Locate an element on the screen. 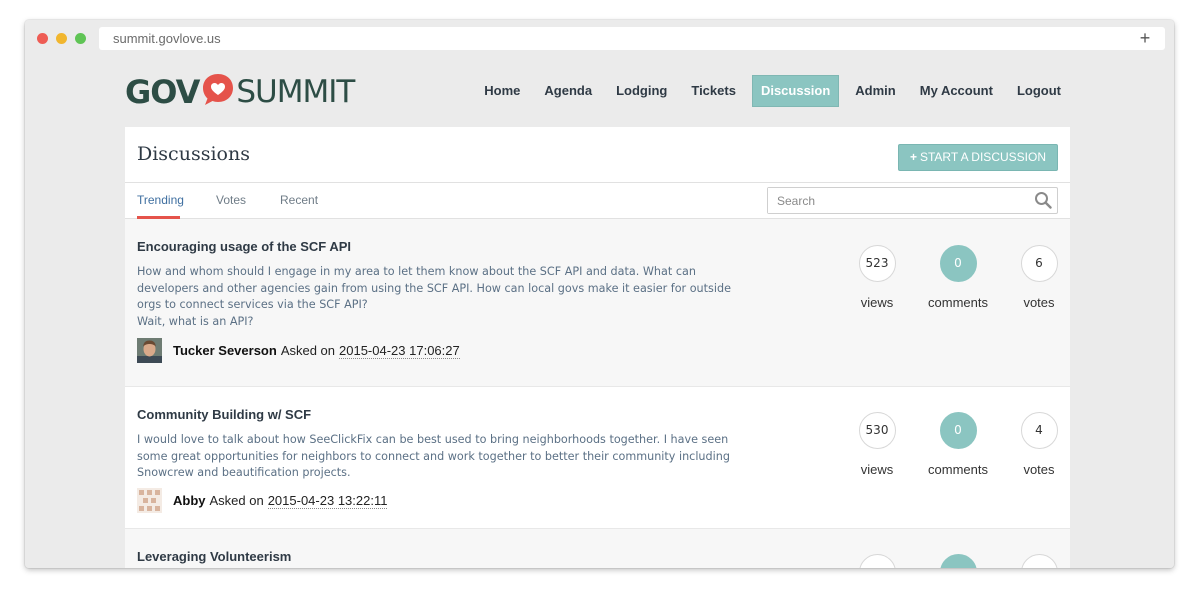 This screenshot has width=1197, height=600. tab-recent: Recent is located at coordinates (299, 201).